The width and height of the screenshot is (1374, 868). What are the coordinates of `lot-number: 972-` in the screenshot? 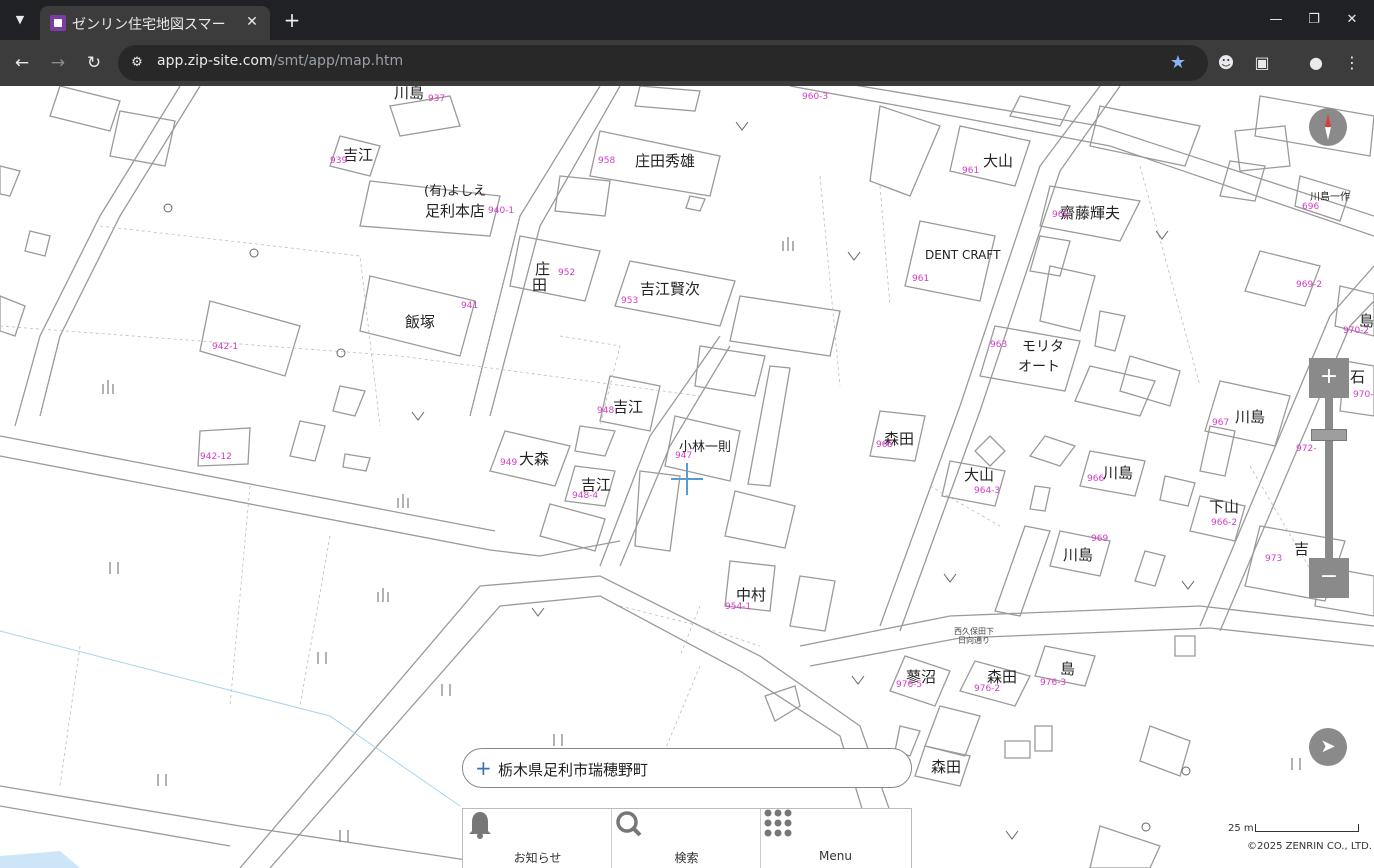 It's located at (1306, 449).